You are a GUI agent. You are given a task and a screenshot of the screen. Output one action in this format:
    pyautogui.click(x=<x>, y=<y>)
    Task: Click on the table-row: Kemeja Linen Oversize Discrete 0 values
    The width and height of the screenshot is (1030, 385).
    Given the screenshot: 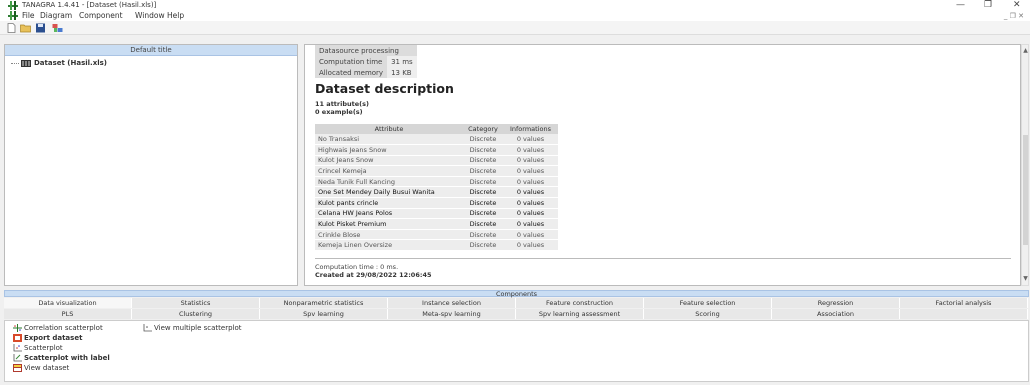 What is the action you would take?
    pyautogui.click(x=436, y=245)
    